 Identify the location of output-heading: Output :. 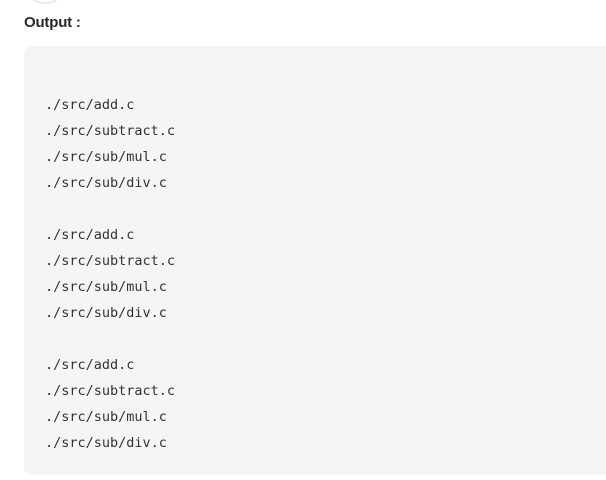
(52, 22).